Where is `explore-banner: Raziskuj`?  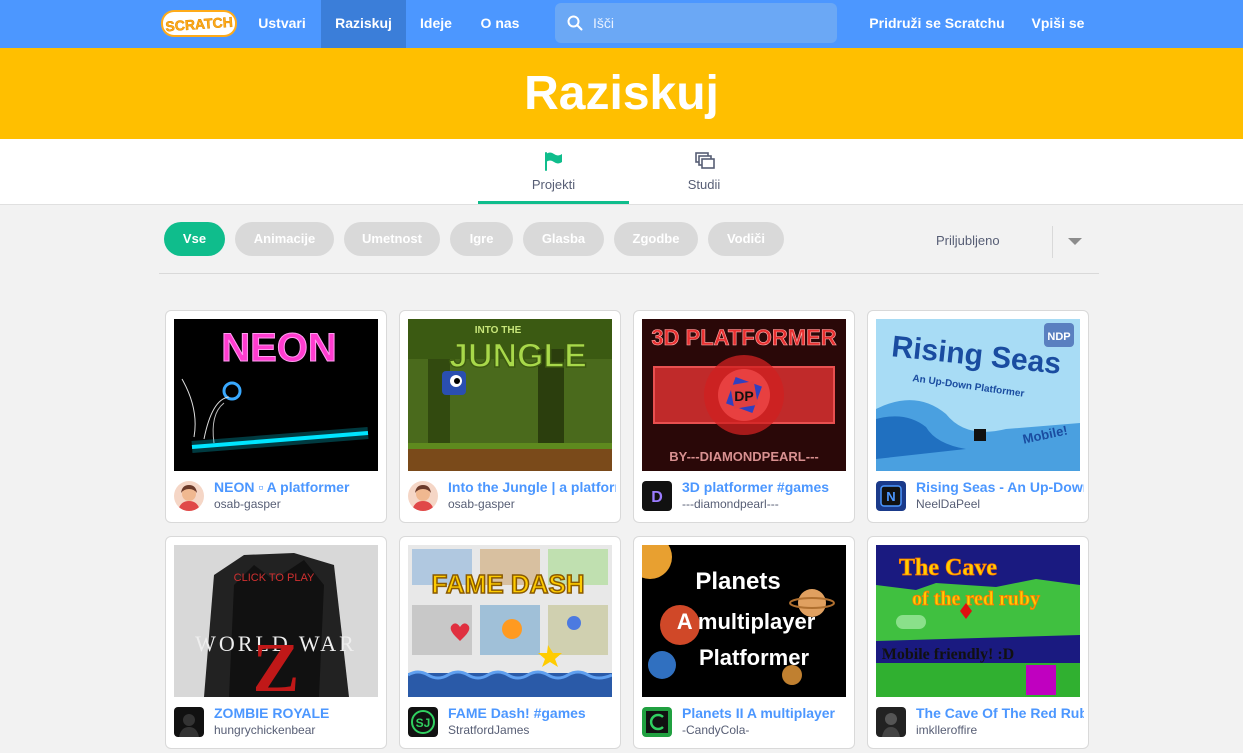 explore-banner: Raziskuj is located at coordinates (621, 93).